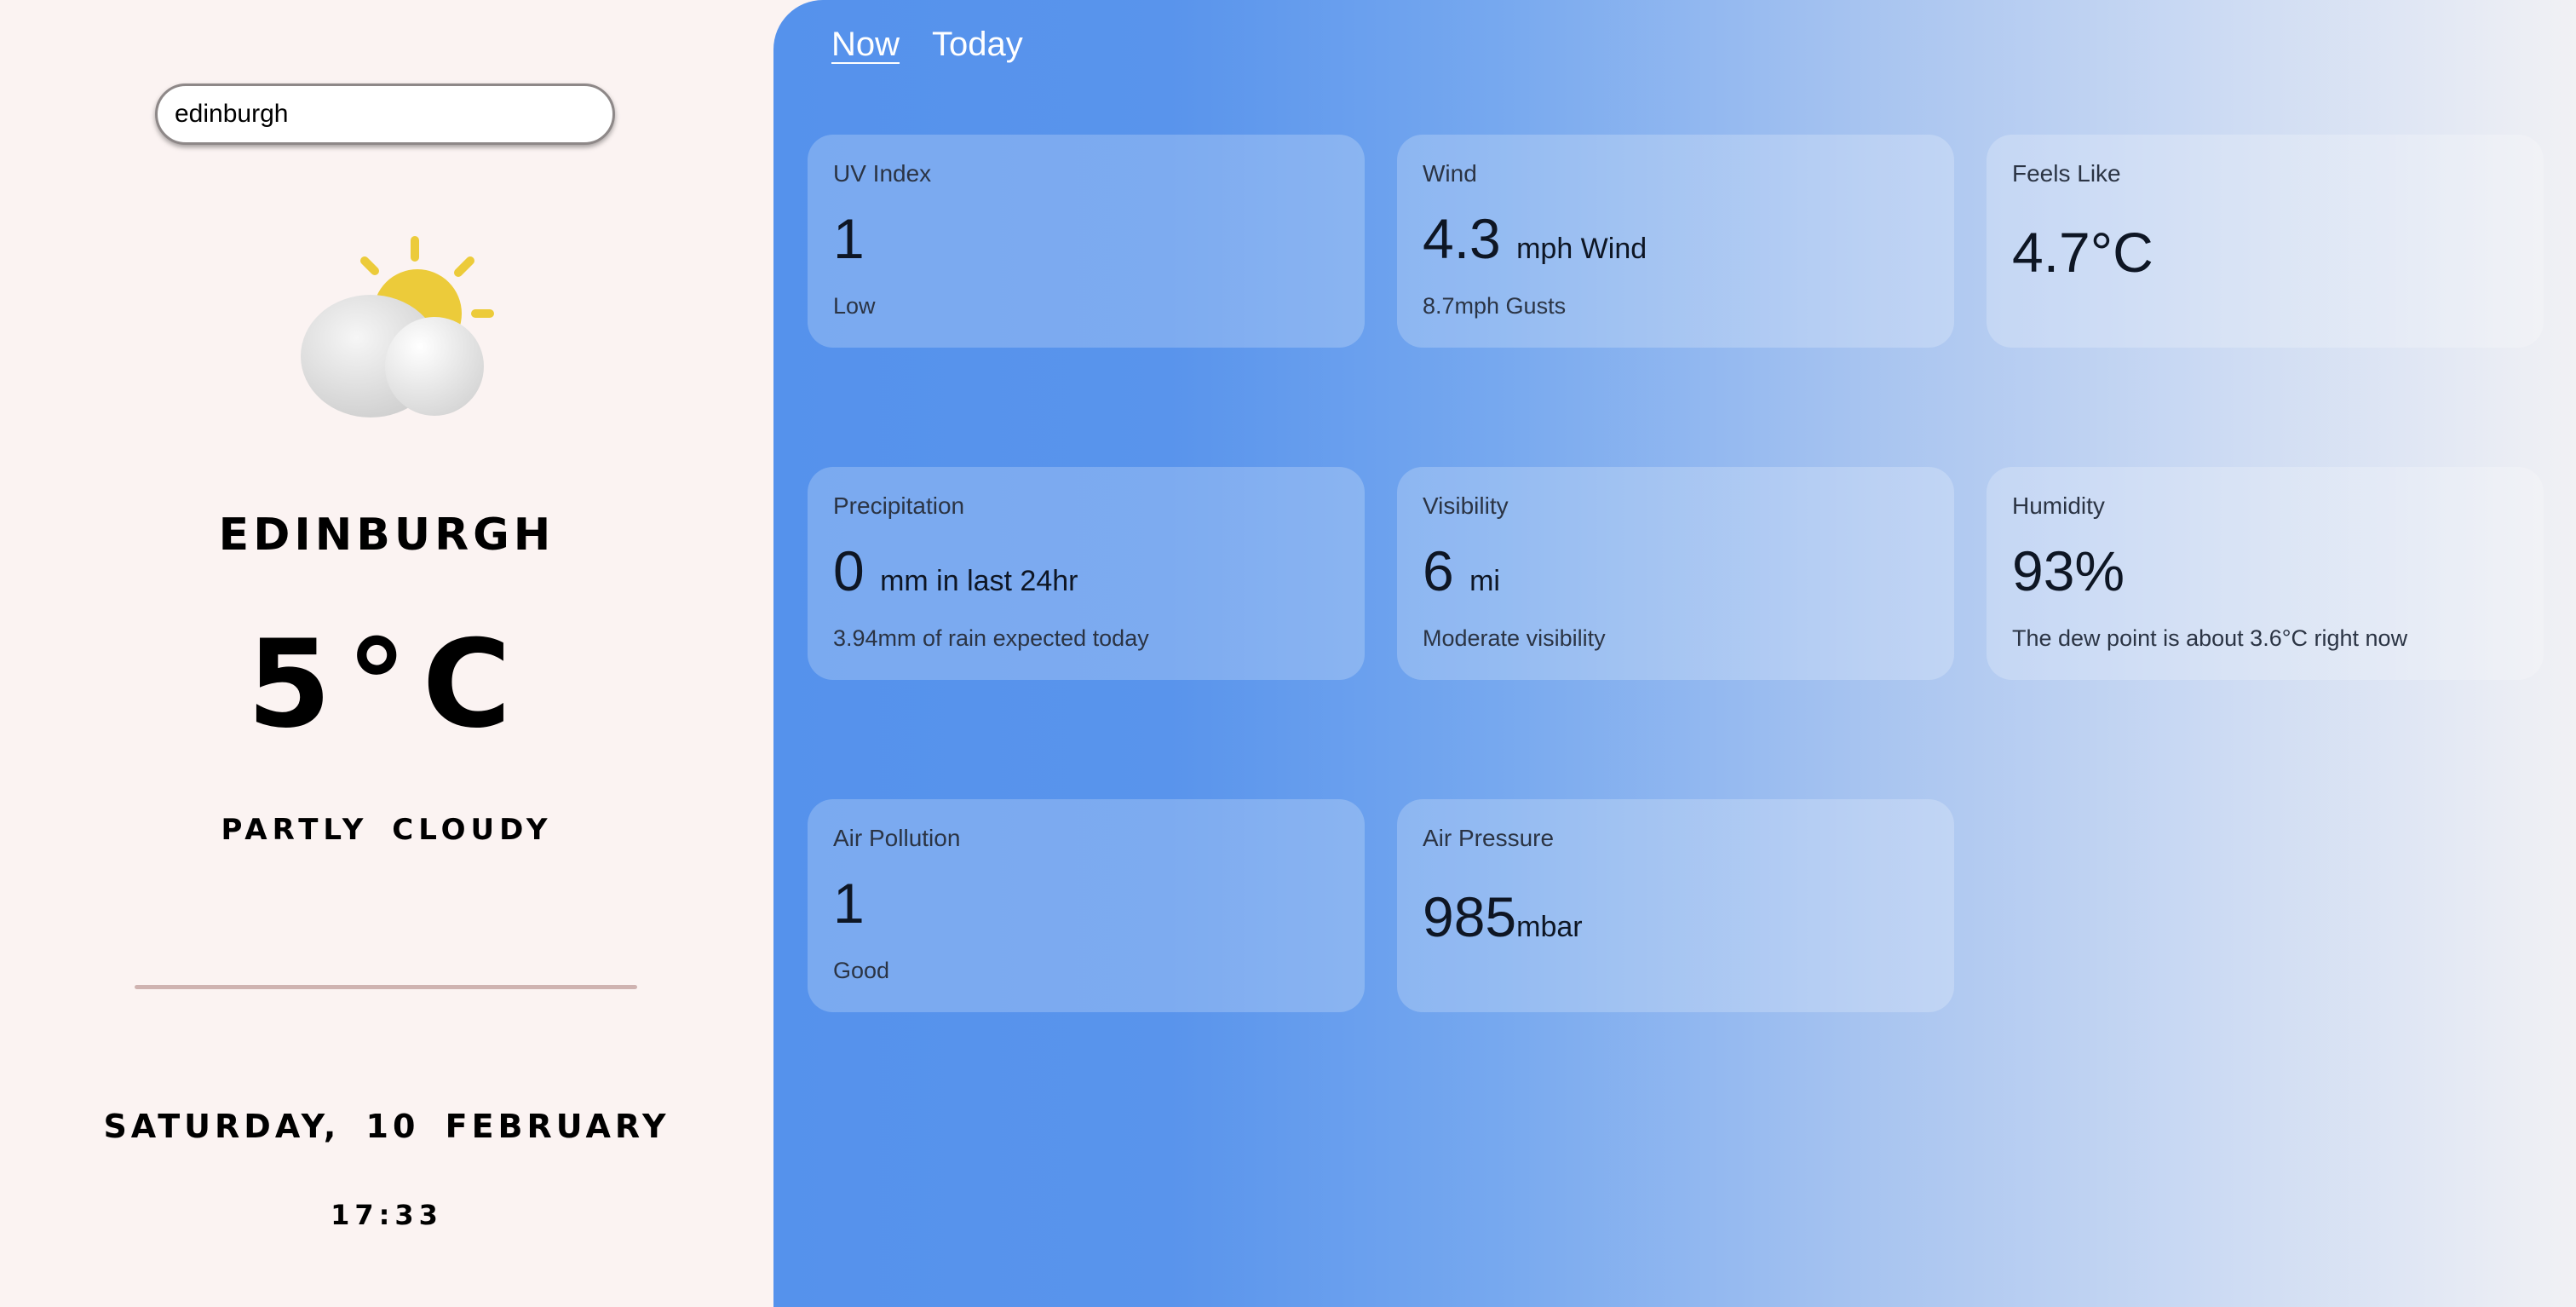  Describe the element at coordinates (387, 535) in the screenshot. I see `city-name: EDINBURGH` at that location.